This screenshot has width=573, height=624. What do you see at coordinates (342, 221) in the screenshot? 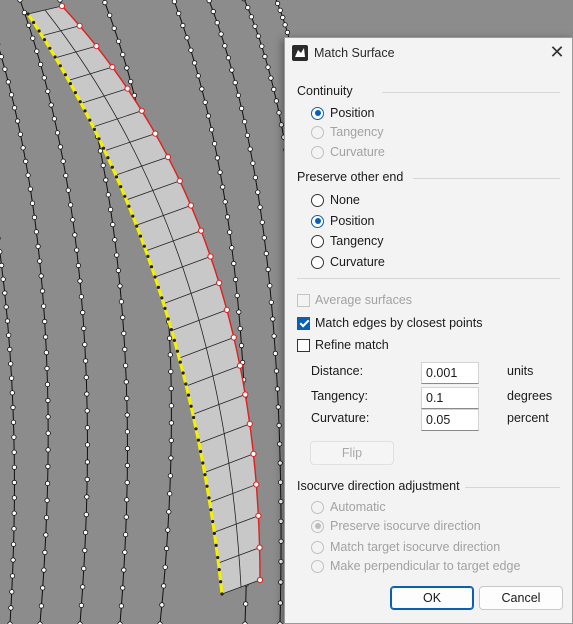
I see `preserve-position-radio: Position` at bounding box center [342, 221].